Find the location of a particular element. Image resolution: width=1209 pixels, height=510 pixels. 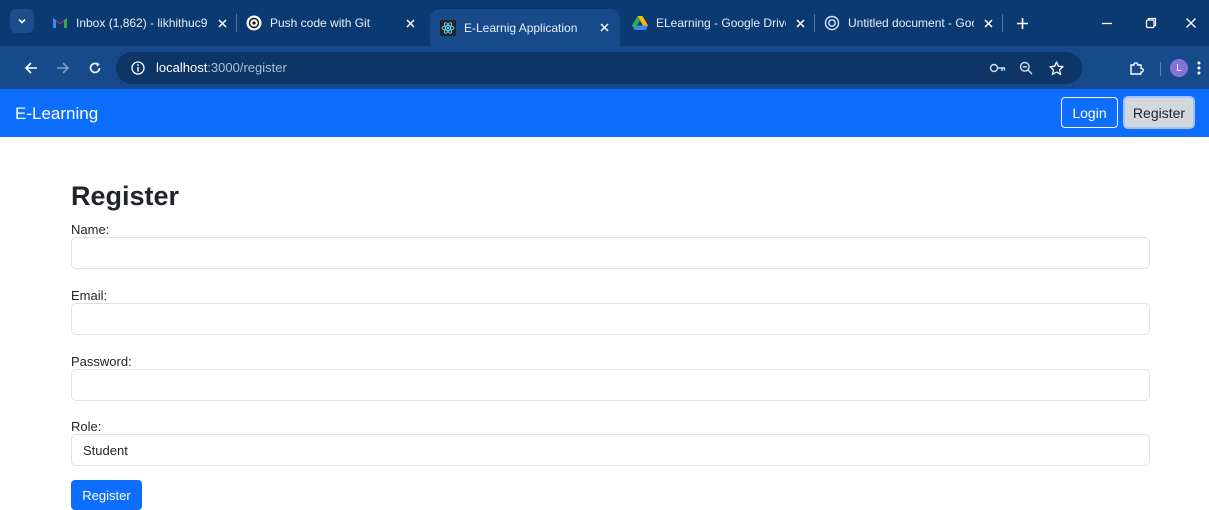

nav-register-button: Register is located at coordinates (1159, 112).